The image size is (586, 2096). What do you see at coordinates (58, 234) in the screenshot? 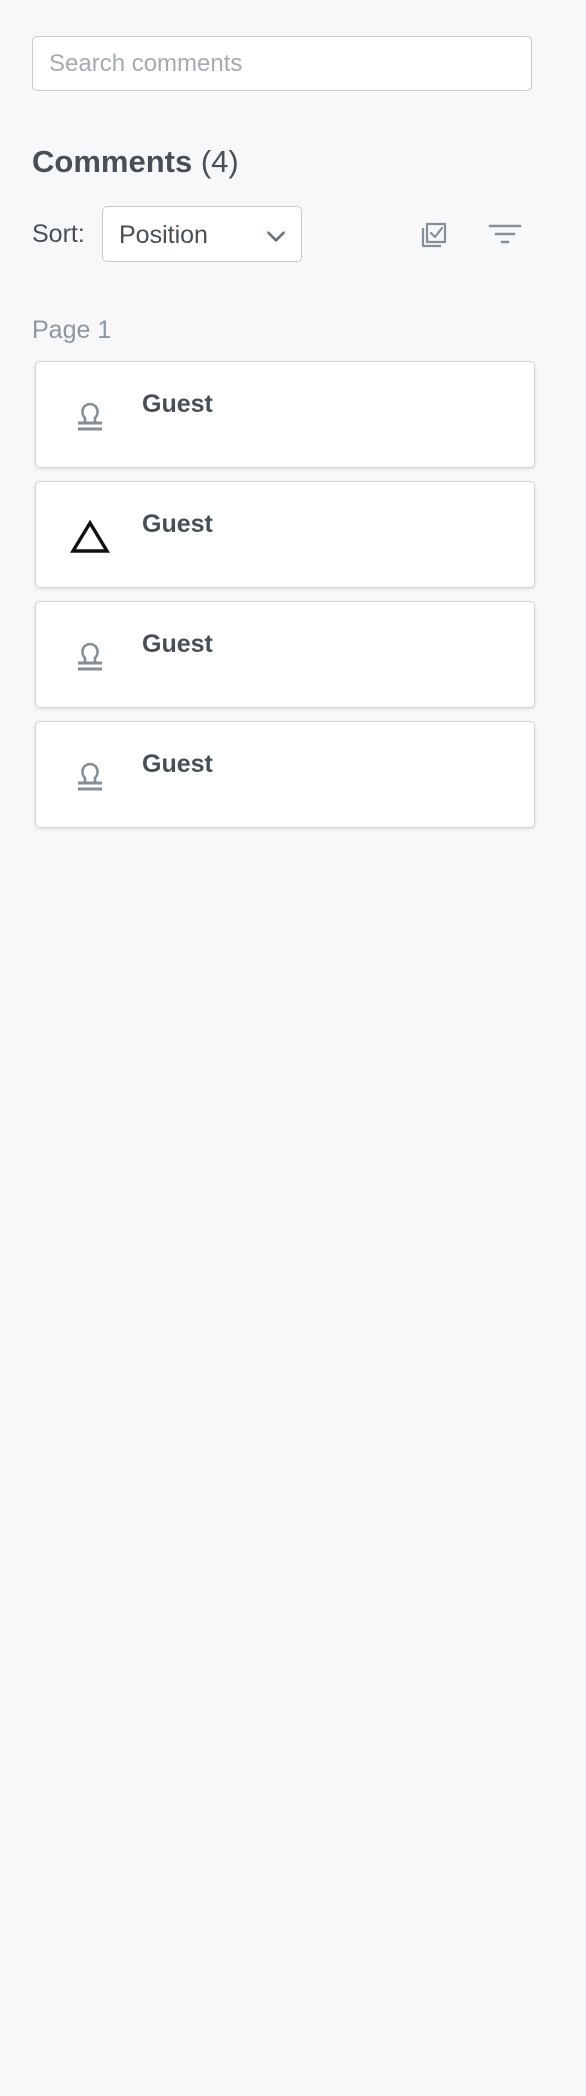
I see `sort-label: Sort:` at bounding box center [58, 234].